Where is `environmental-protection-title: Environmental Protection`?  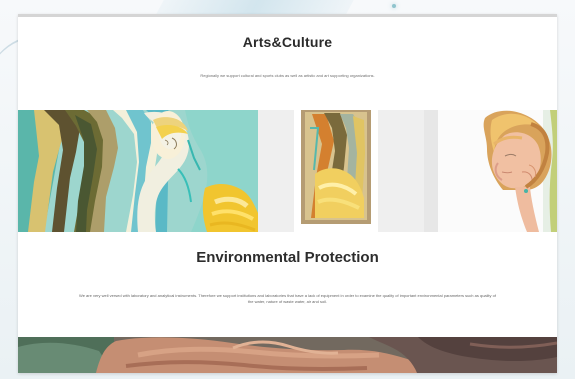 environmental-protection-title: Environmental Protection is located at coordinates (287, 257).